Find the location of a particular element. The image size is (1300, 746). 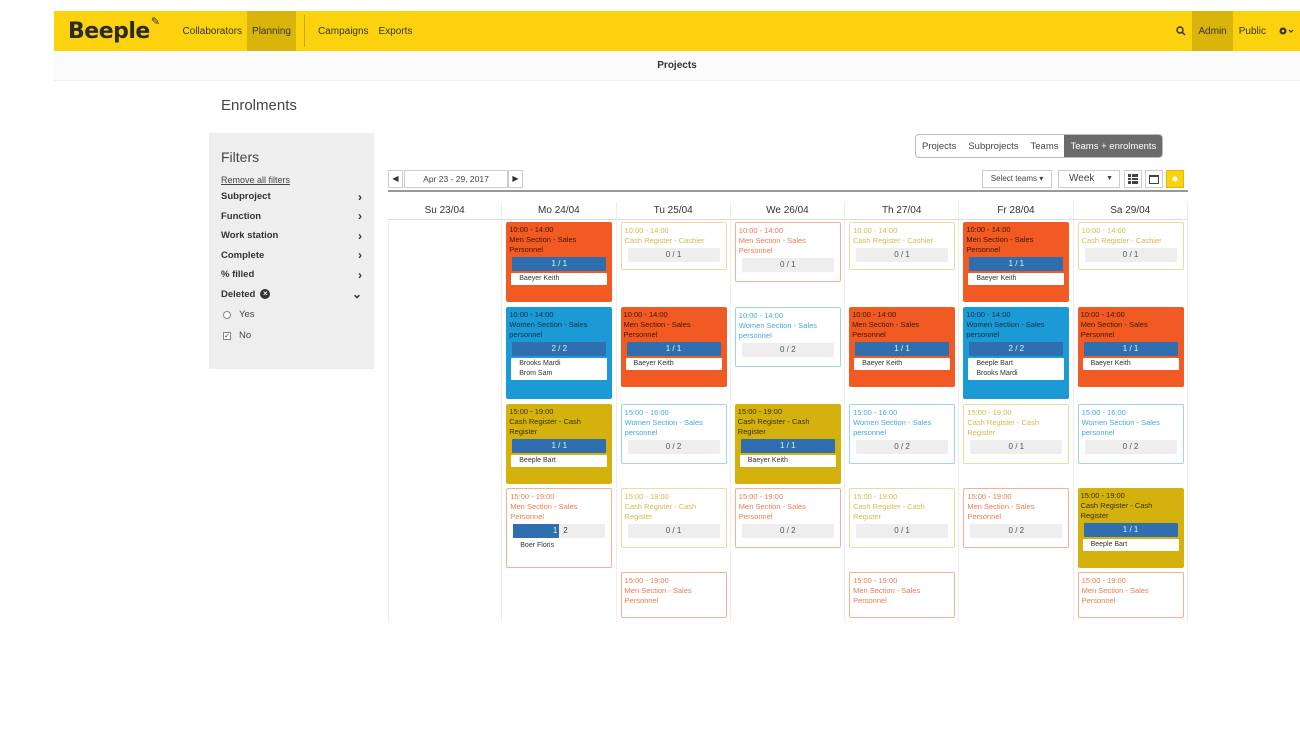

tab-projects: Projects is located at coordinates (939, 146).